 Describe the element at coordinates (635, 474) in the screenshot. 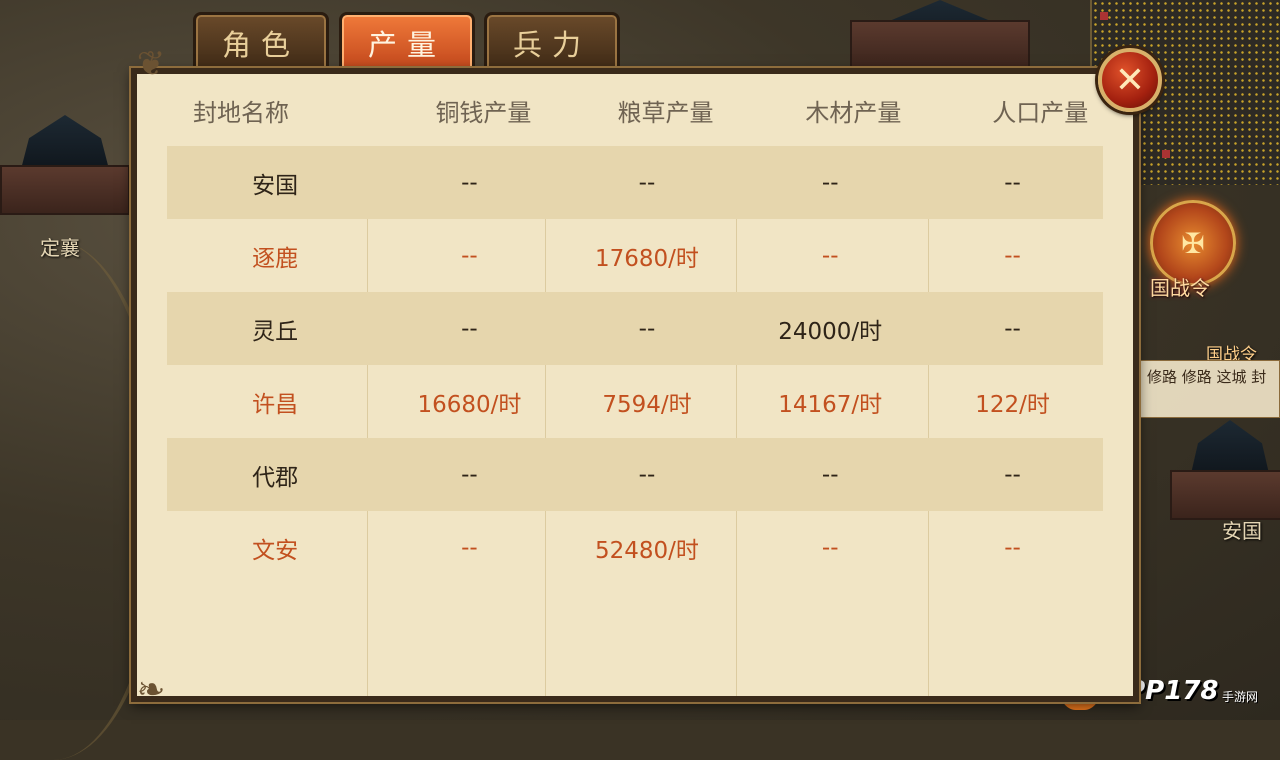

I see `table-row: 代郡 -- -- -- --` at that location.